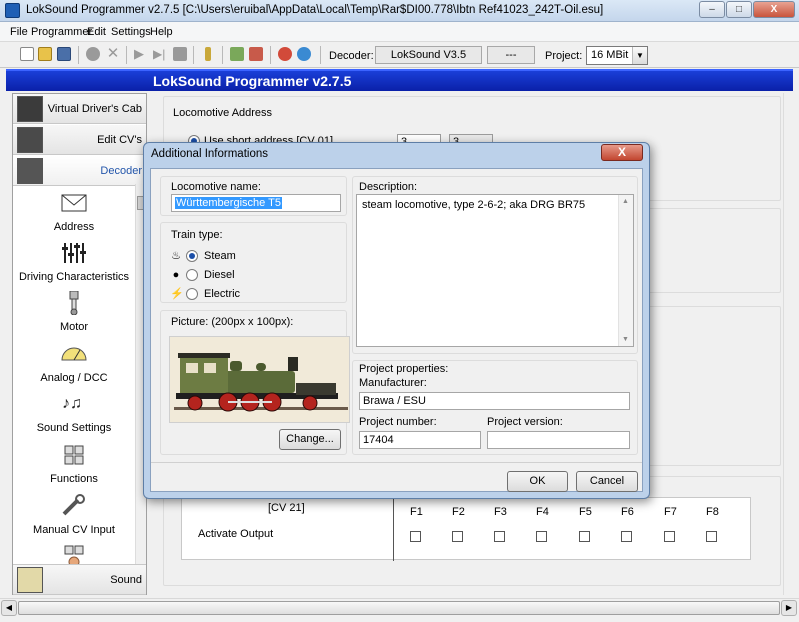 The height and width of the screenshot is (622, 799). What do you see at coordinates (79, 171) in the screenshot?
I see `sidebar-decoder: Decoder` at bounding box center [79, 171].